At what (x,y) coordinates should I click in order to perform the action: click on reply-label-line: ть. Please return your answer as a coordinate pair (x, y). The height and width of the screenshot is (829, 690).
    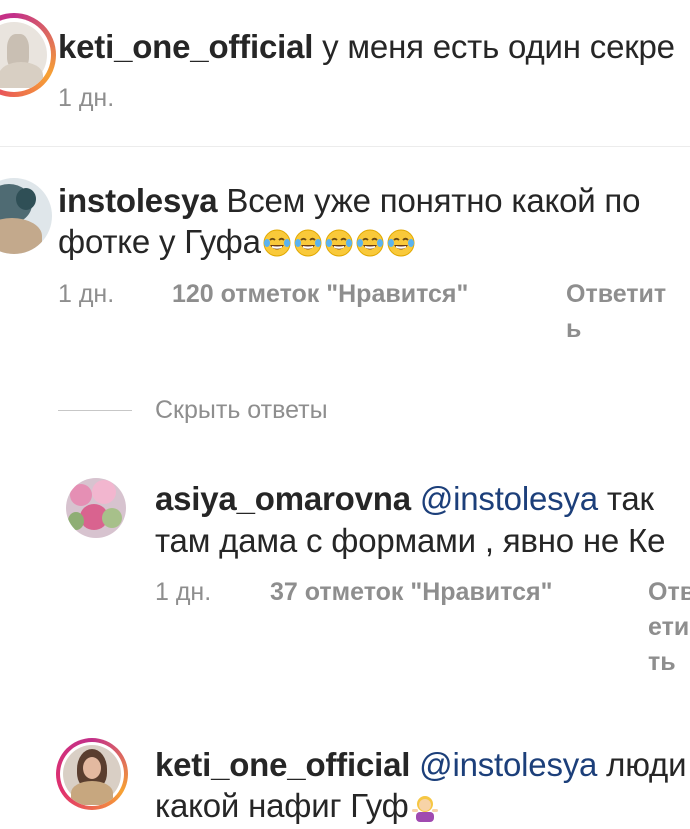
    Looking at the image, I should click on (662, 662).